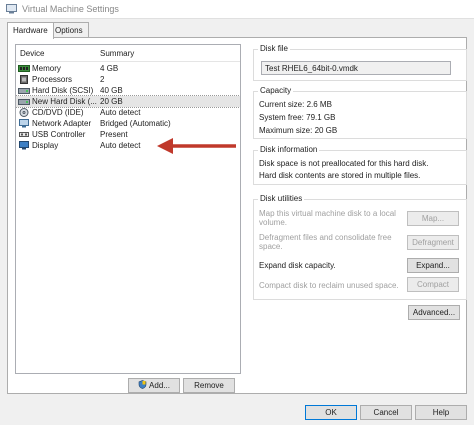  I want to click on expand-description: Expand disk capacity., so click(297, 265).